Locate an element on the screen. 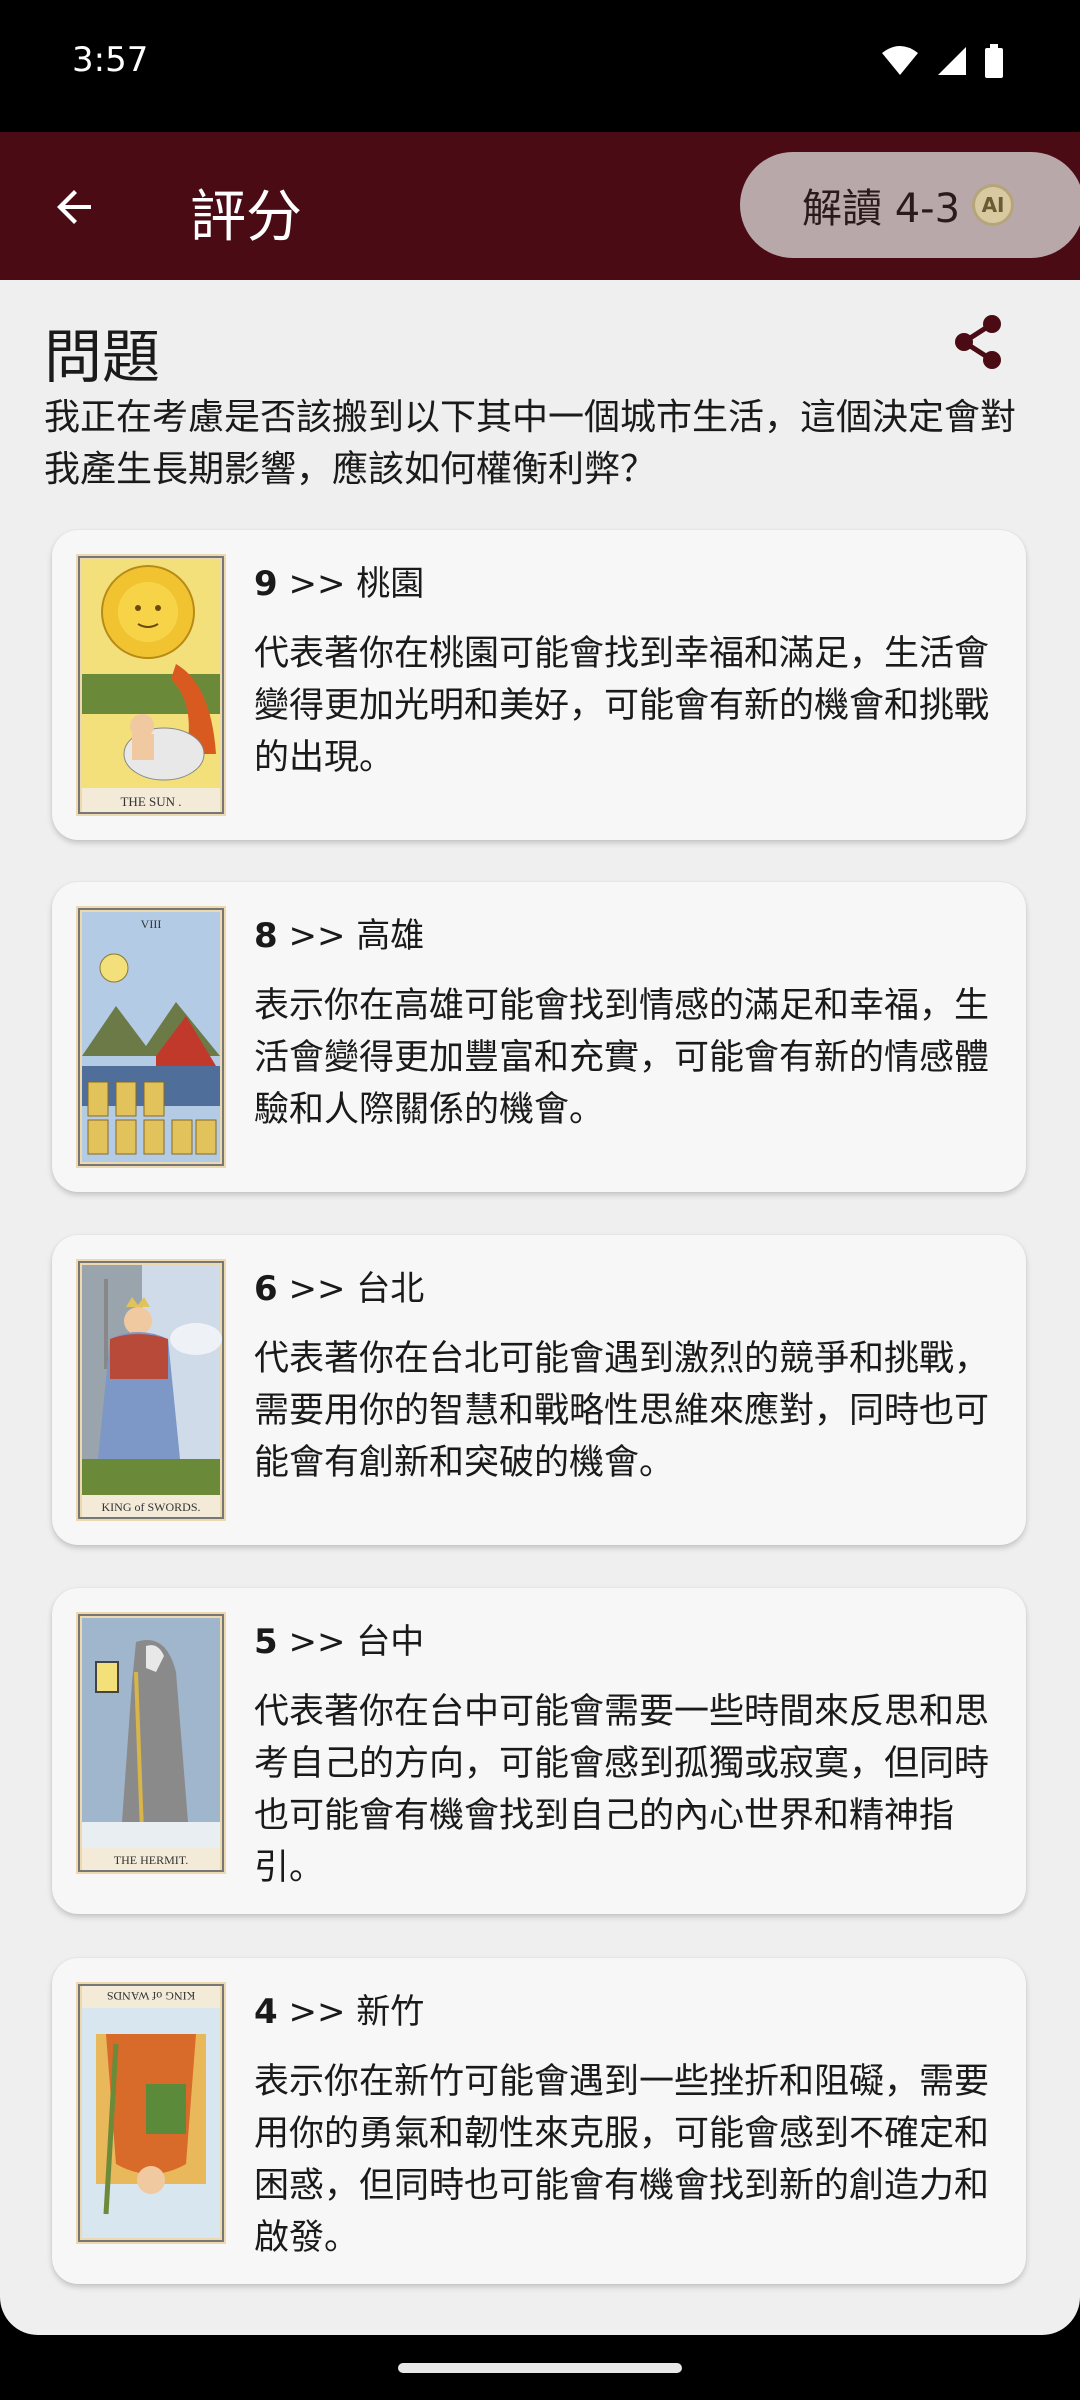 The height and width of the screenshot is (2400, 1080). arrow-back-icon is located at coordinates (74, 207).